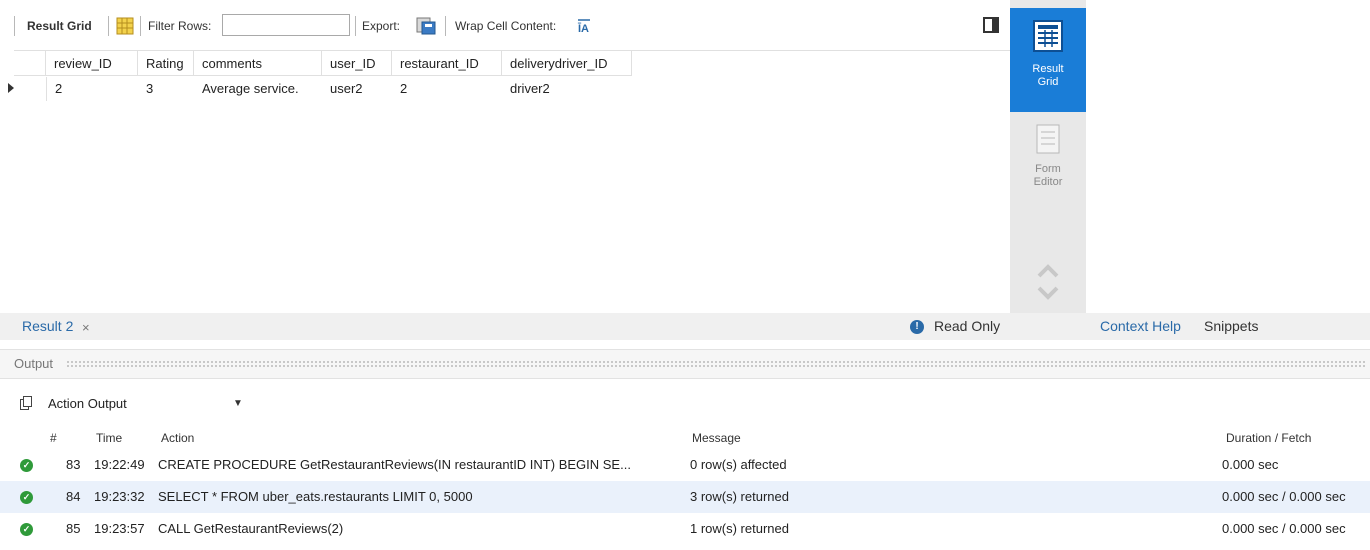  What do you see at coordinates (238, 403) in the screenshot?
I see `dropdown-arrow-icon: ▼` at bounding box center [238, 403].